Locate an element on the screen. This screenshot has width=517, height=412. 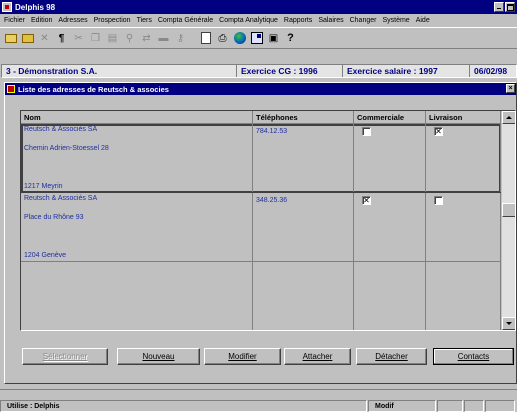
commercial-checkbox: ✕ is located at coordinates (366, 200).